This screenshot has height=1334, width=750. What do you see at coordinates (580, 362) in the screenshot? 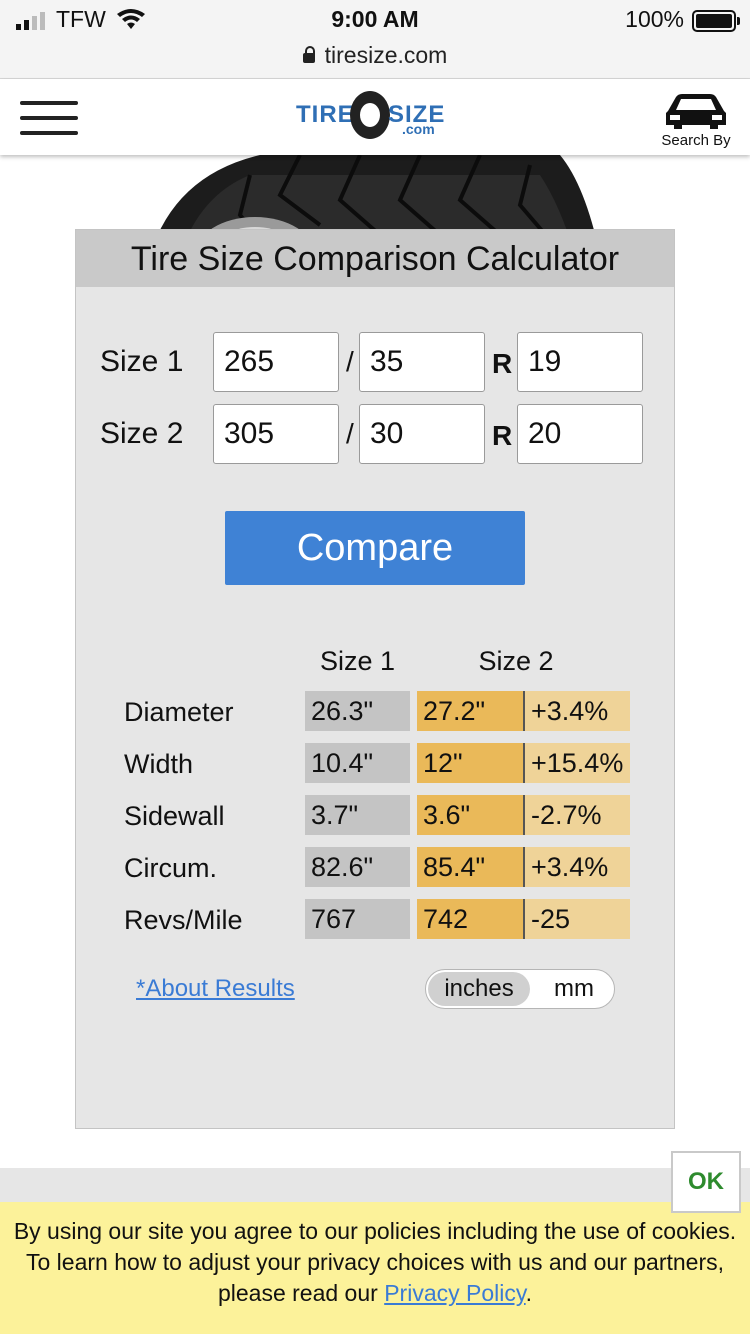
I see `size1-rim-input: 19` at bounding box center [580, 362].